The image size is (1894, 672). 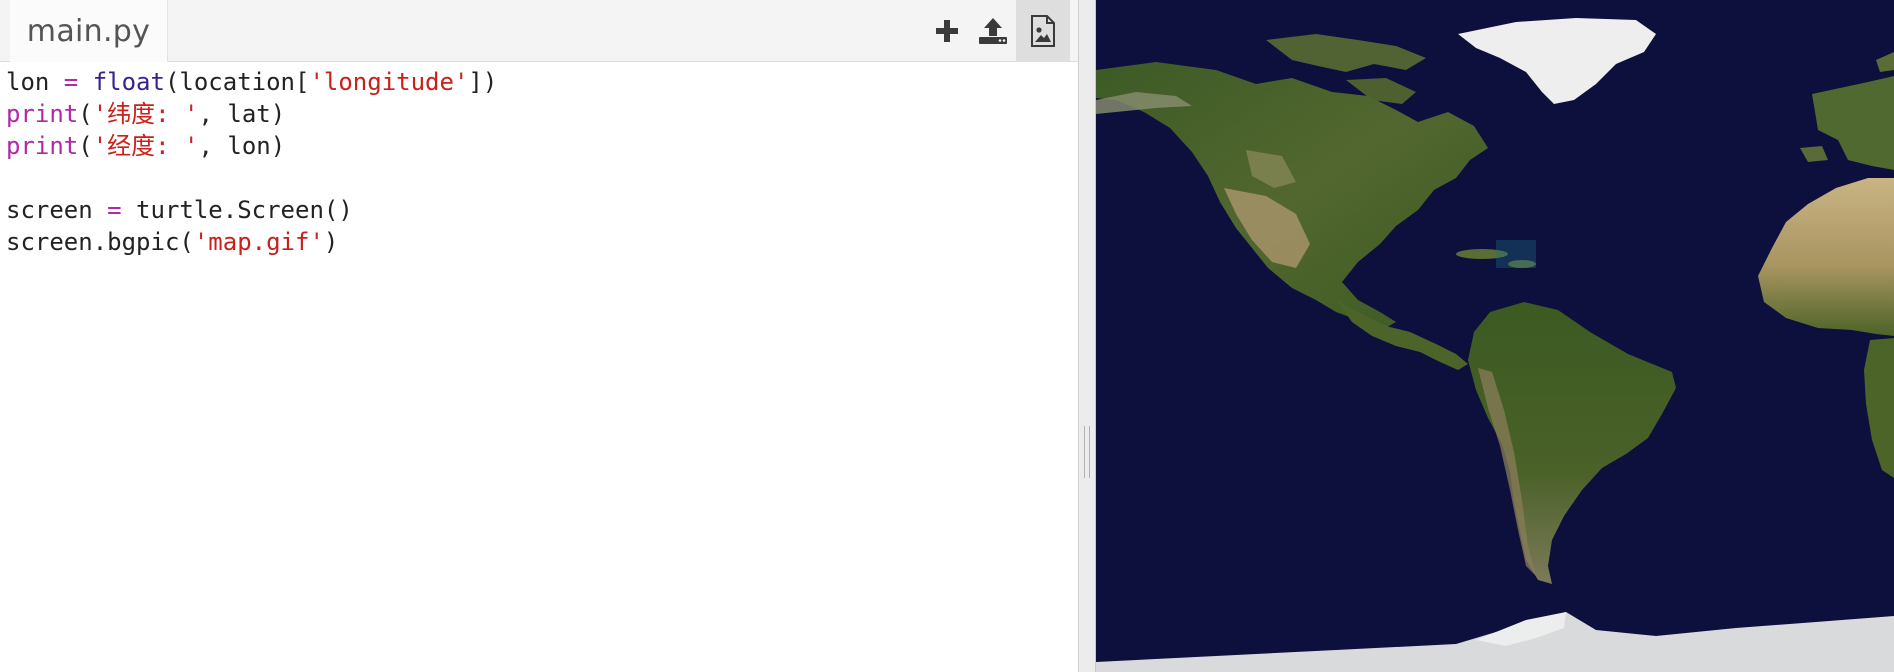 I want to click on upload-icon, so click(x=993, y=31).